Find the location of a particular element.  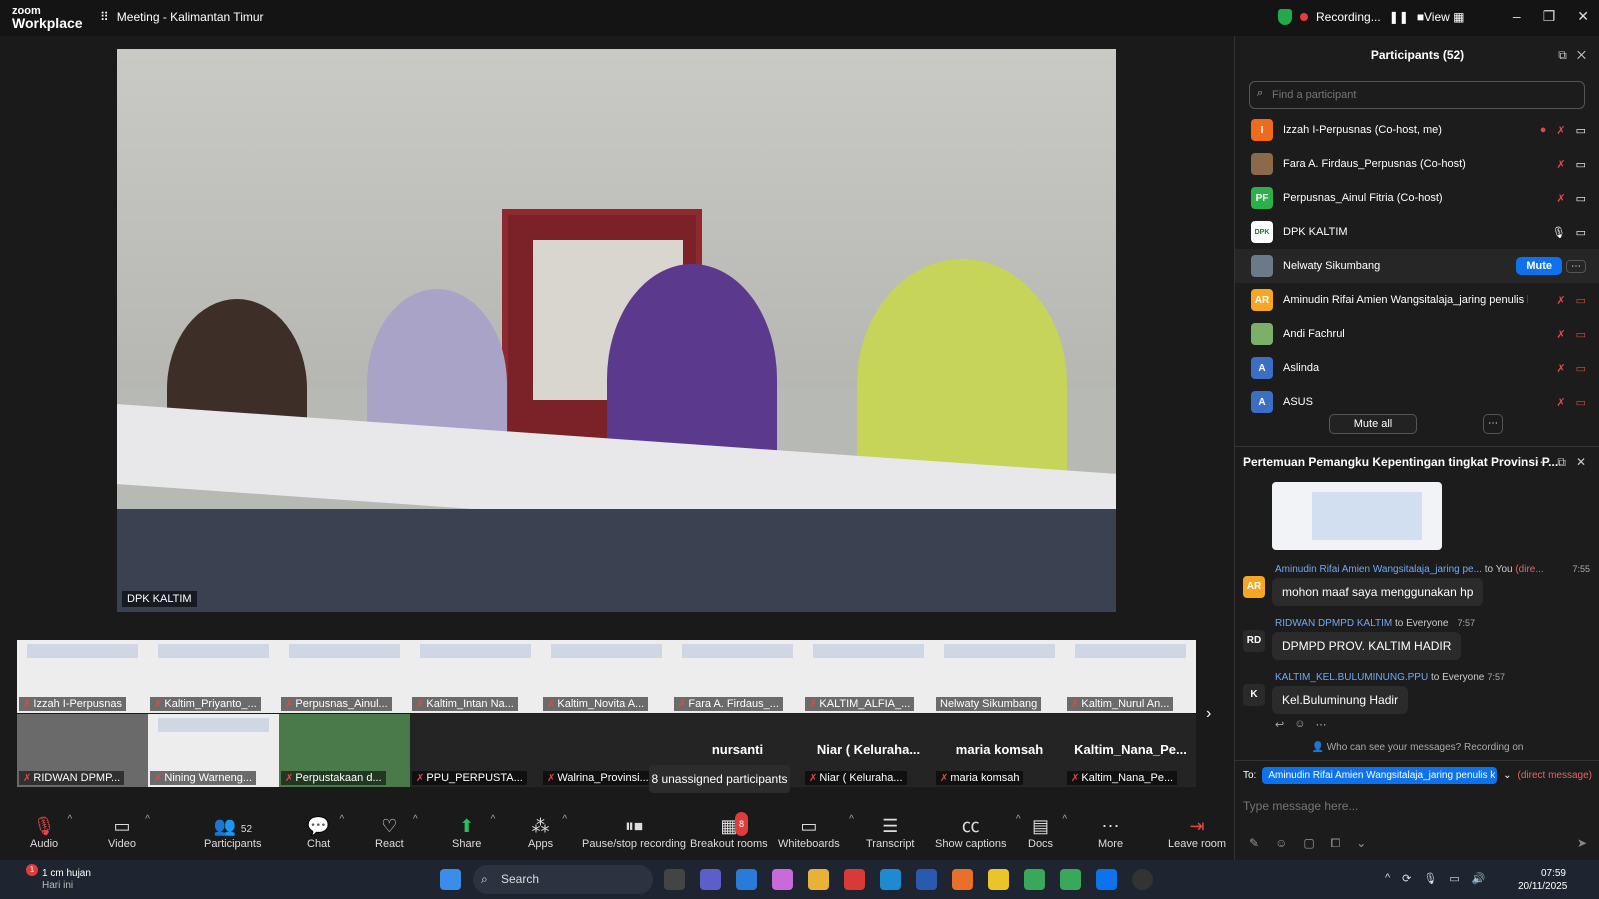

minimize-icon: – is located at coordinates (1517, 16).